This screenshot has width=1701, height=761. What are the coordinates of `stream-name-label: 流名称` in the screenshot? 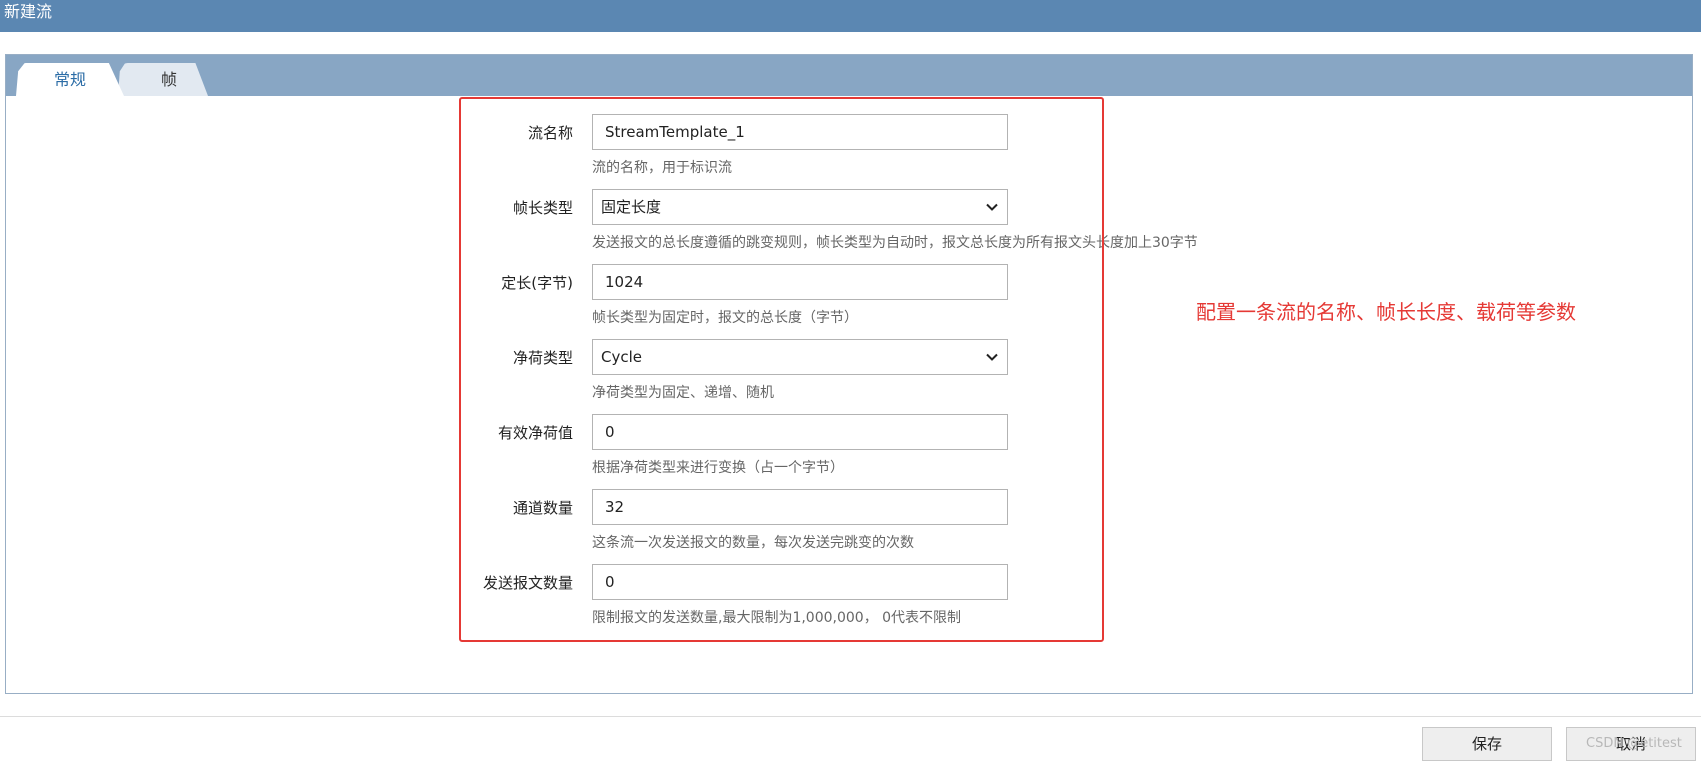 It's located at (550, 133).